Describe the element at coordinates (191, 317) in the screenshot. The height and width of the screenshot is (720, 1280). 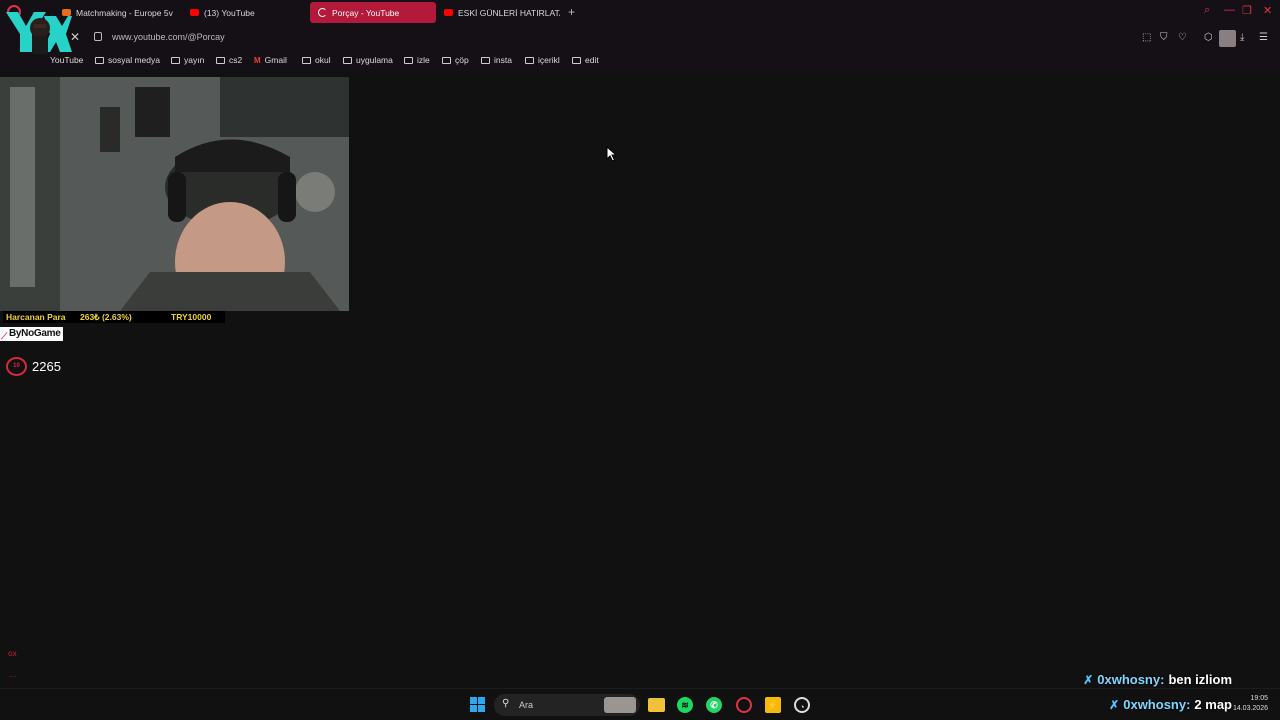
I see `spending-total: TRY10000` at that location.